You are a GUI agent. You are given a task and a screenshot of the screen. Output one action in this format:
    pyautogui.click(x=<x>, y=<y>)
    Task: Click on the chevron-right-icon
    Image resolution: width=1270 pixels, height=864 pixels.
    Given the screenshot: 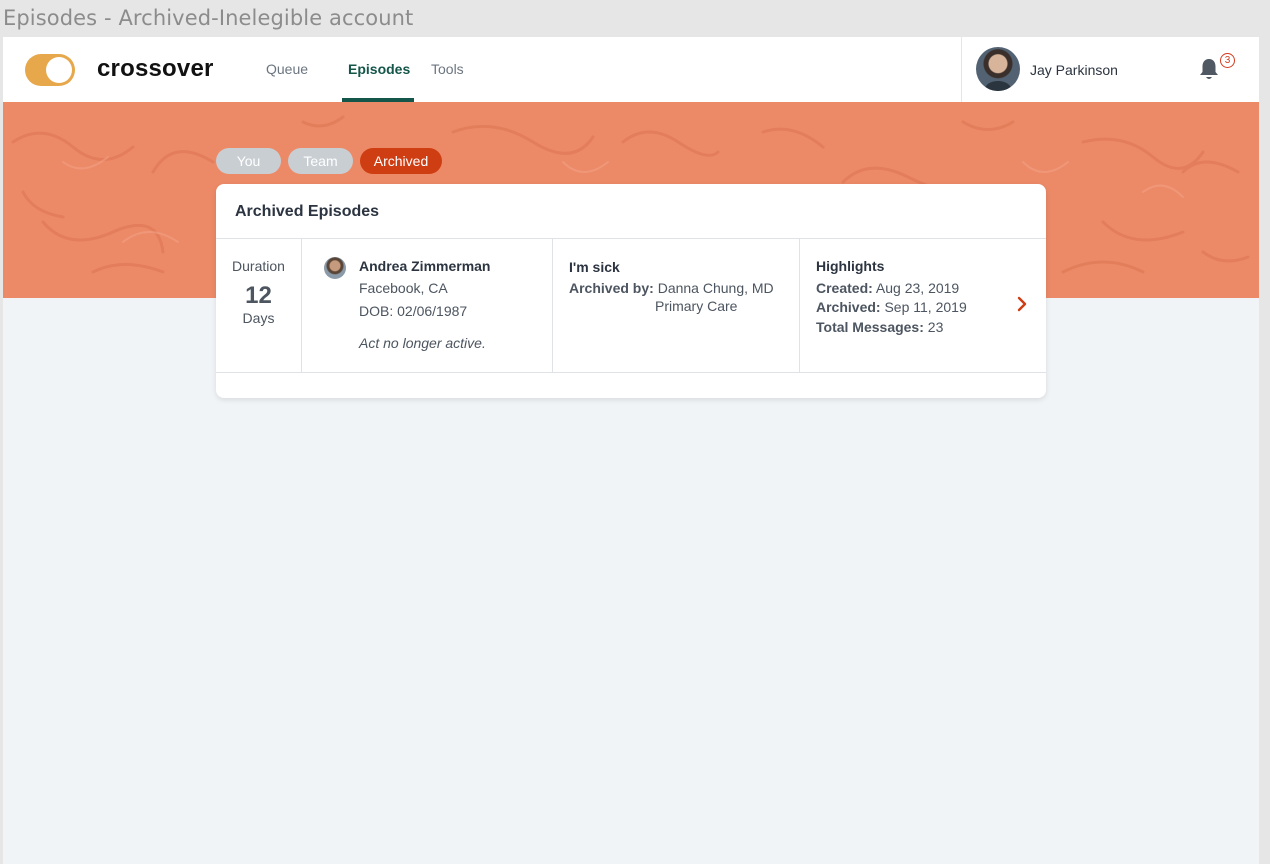 What is the action you would take?
    pyautogui.click(x=1022, y=304)
    